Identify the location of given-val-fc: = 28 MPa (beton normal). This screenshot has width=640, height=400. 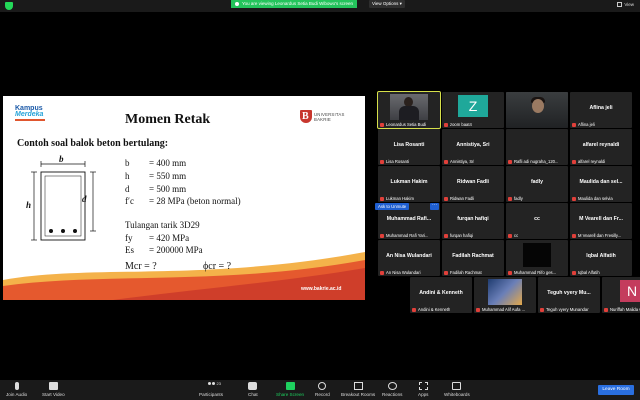
(195, 201).